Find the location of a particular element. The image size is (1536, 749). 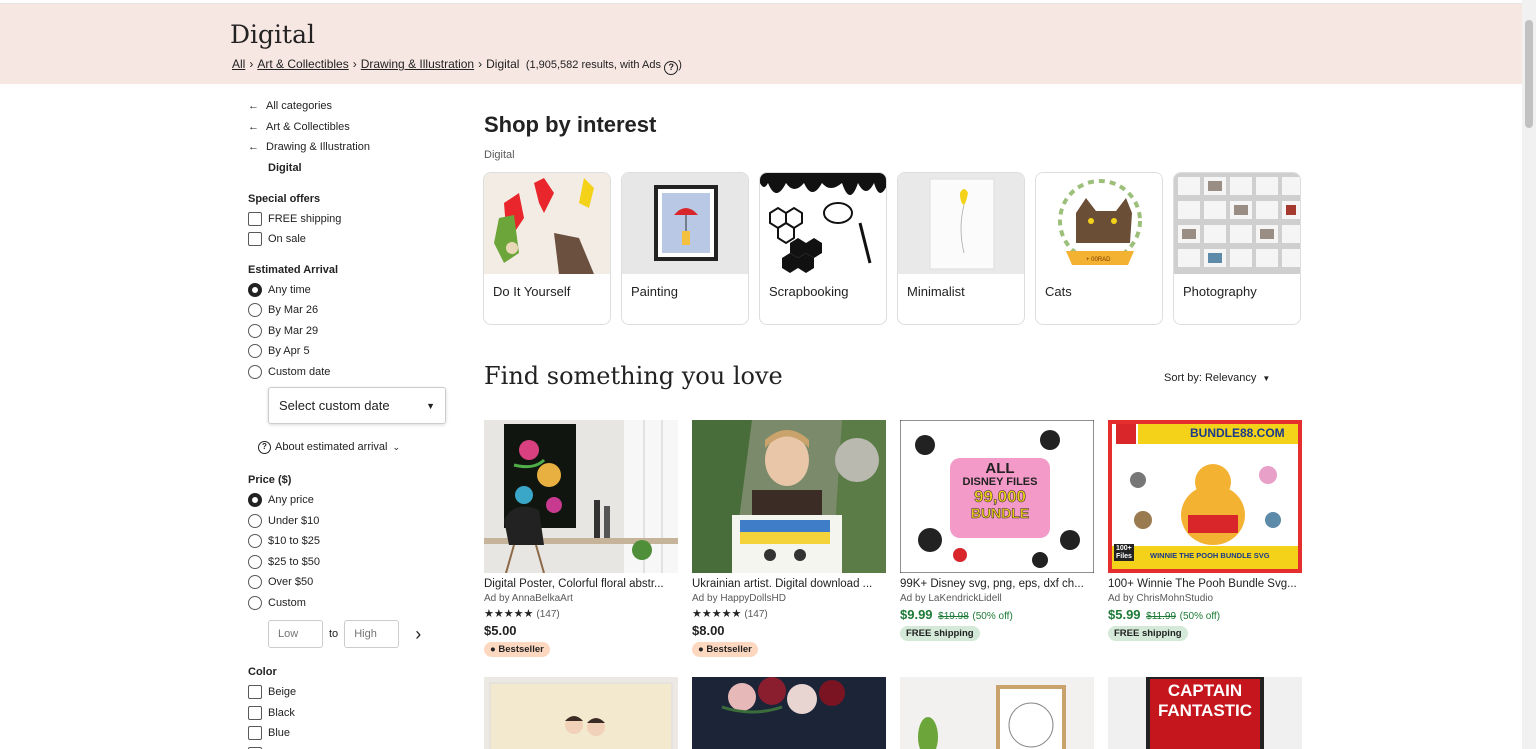

nav-all-categories: ← All categories is located at coordinates (353, 106).